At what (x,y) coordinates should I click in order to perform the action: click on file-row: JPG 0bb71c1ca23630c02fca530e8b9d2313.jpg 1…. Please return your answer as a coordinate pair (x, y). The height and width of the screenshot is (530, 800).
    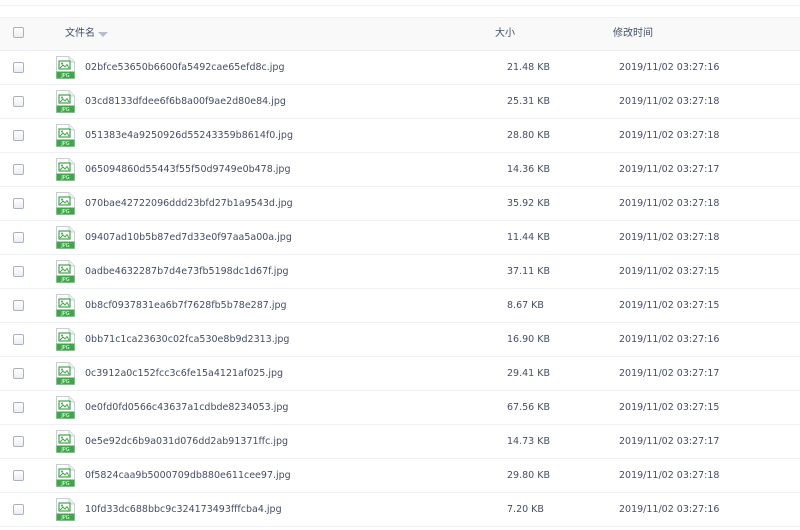
    Looking at the image, I should click on (400, 340).